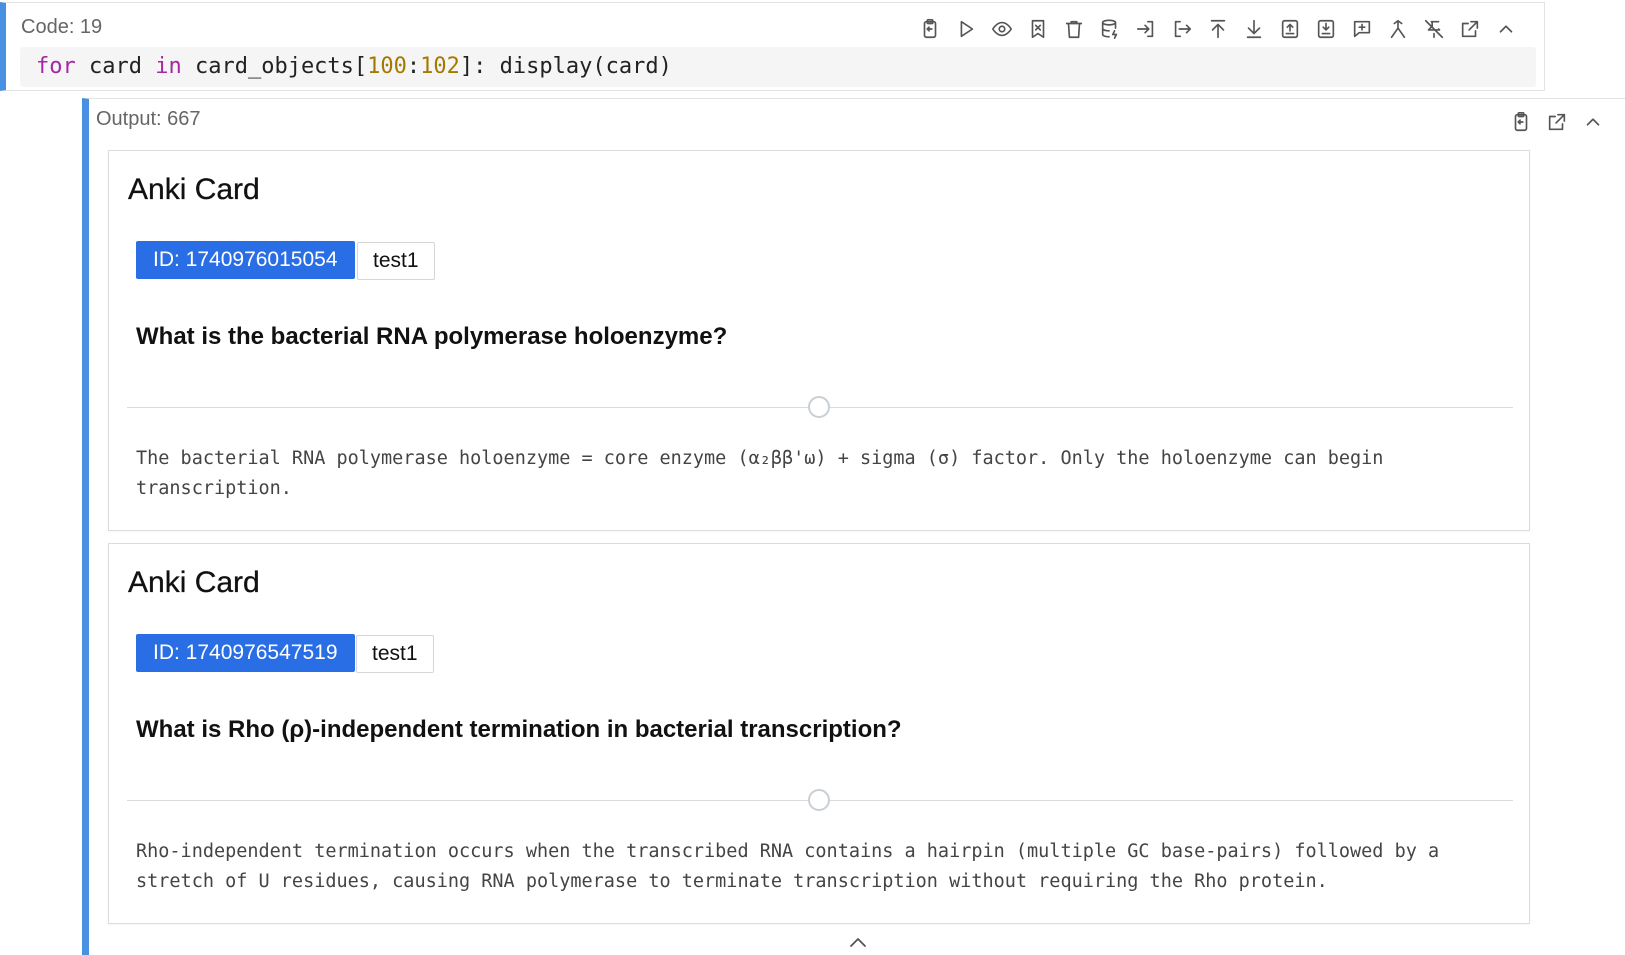 This screenshot has height=955, width=1625. Describe the element at coordinates (115, 66) in the screenshot. I see `code-text: card` at that location.